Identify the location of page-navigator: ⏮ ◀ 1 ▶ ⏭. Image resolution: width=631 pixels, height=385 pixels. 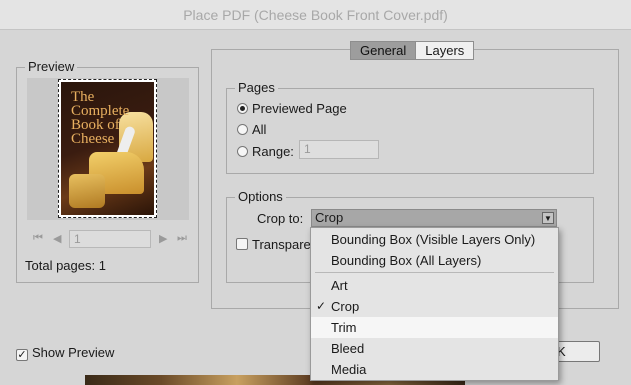
(111, 239).